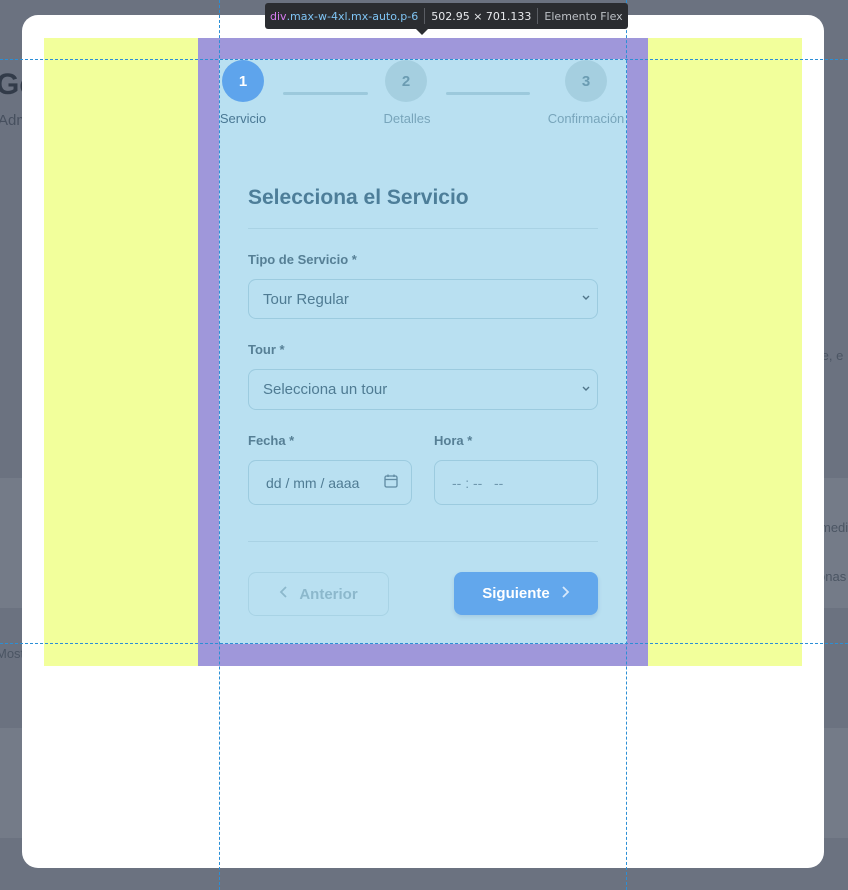 This screenshot has height=890, width=848. What do you see at coordinates (586, 118) in the screenshot?
I see `step-3-label: Confirmación` at bounding box center [586, 118].